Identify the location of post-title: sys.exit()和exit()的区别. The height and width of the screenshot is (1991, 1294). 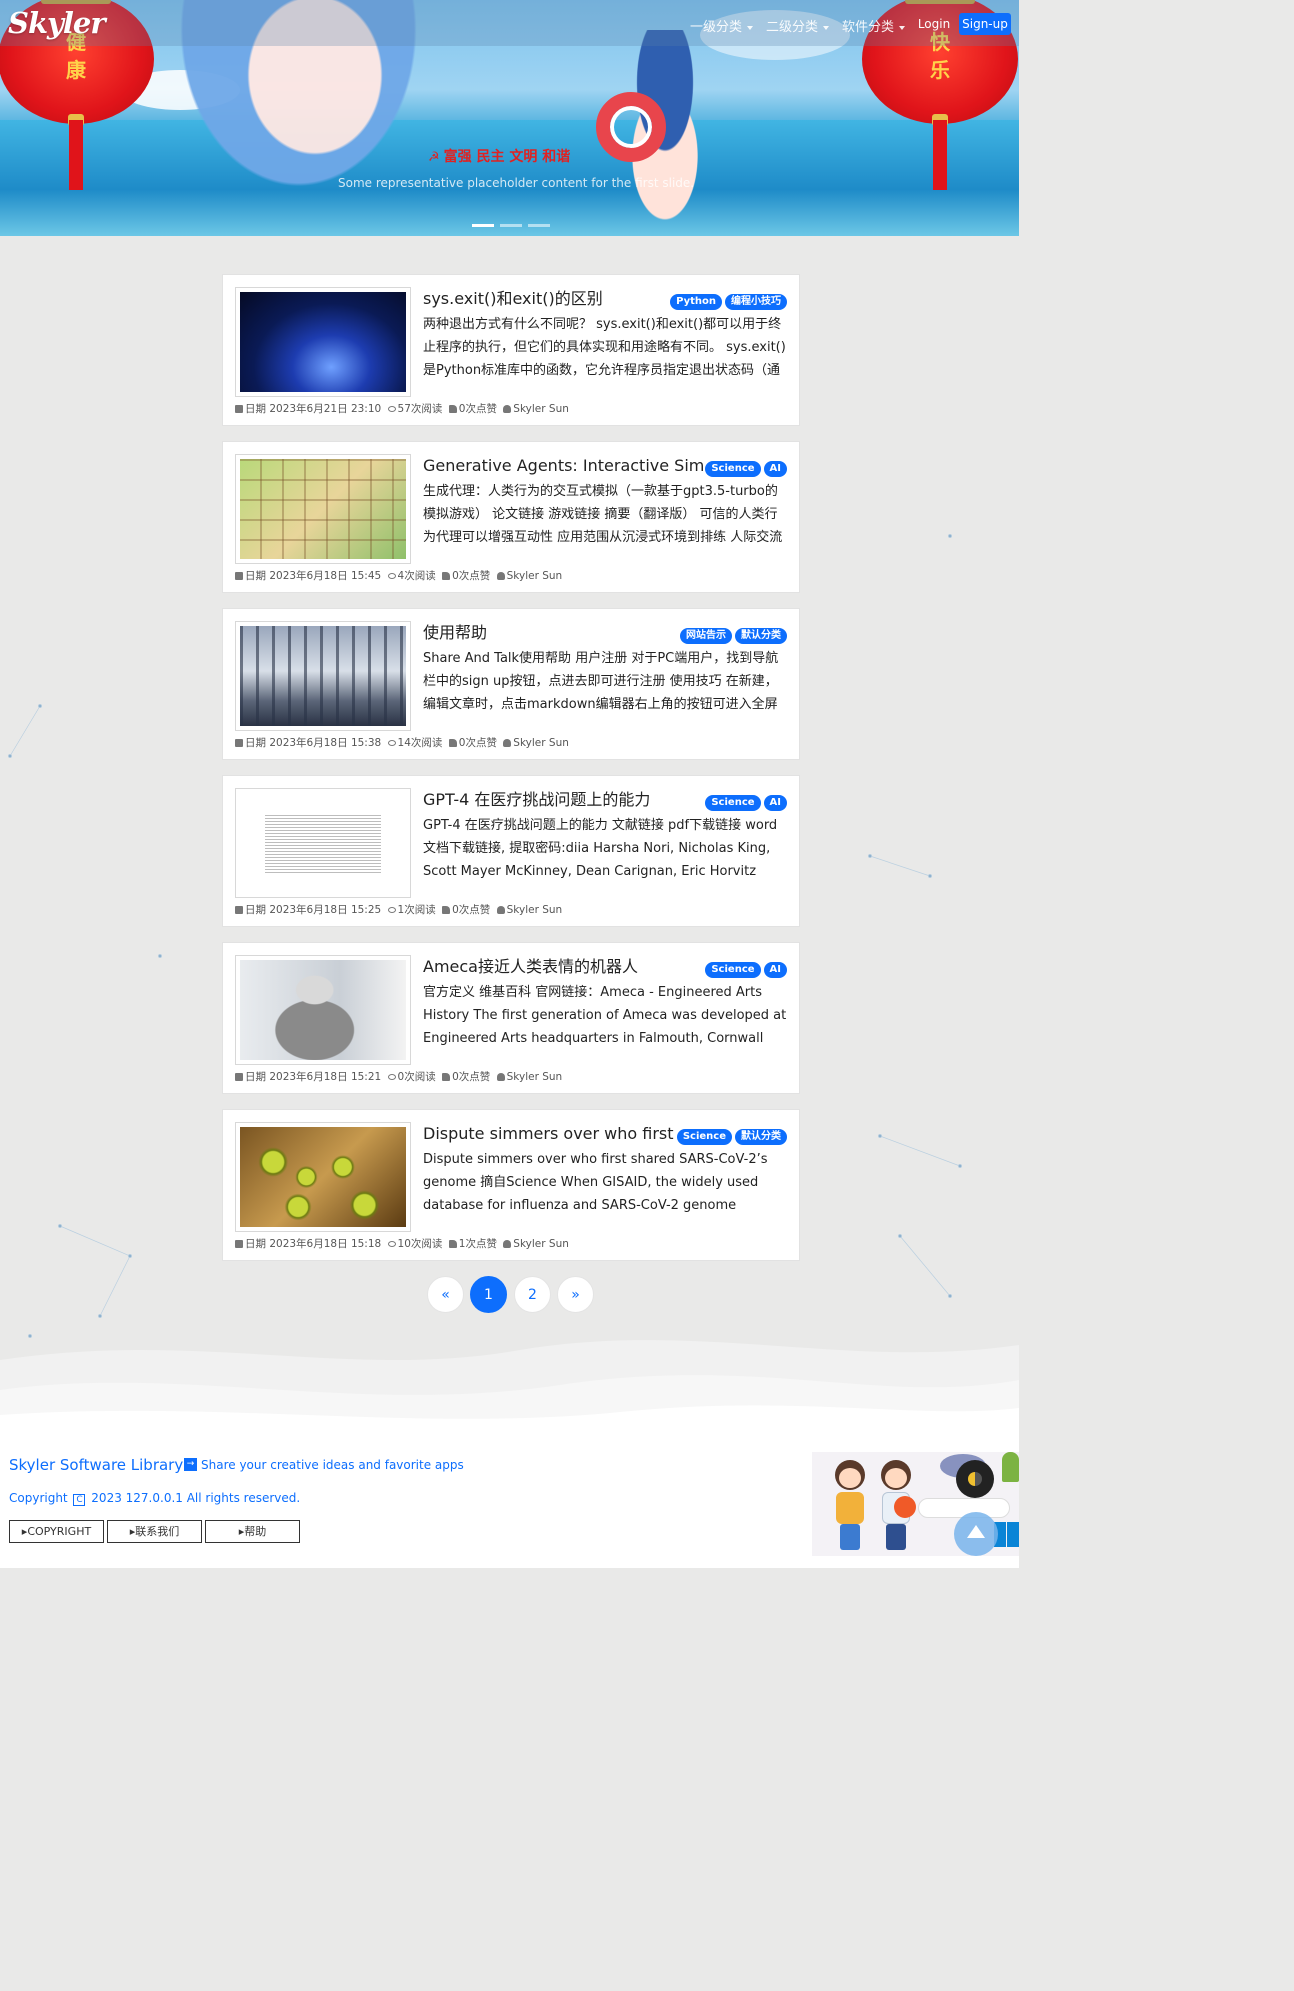
(564, 299).